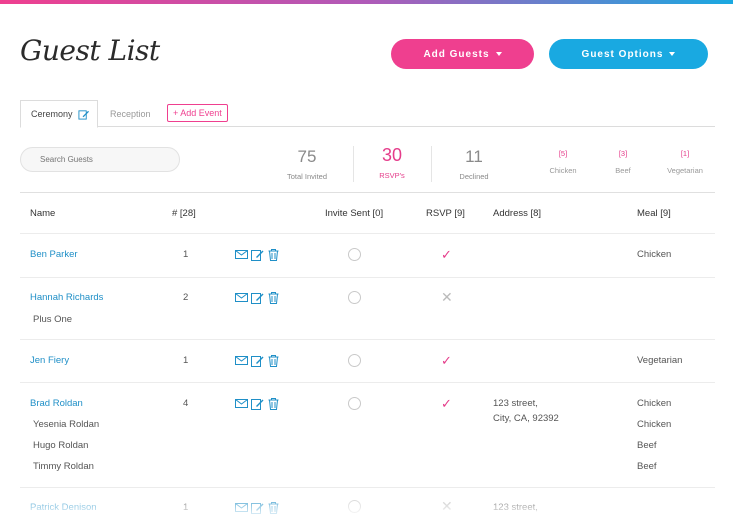 This screenshot has width=733, height=515. What do you see at coordinates (623, 153) in the screenshot?
I see `meal-stat-count: [3]` at bounding box center [623, 153].